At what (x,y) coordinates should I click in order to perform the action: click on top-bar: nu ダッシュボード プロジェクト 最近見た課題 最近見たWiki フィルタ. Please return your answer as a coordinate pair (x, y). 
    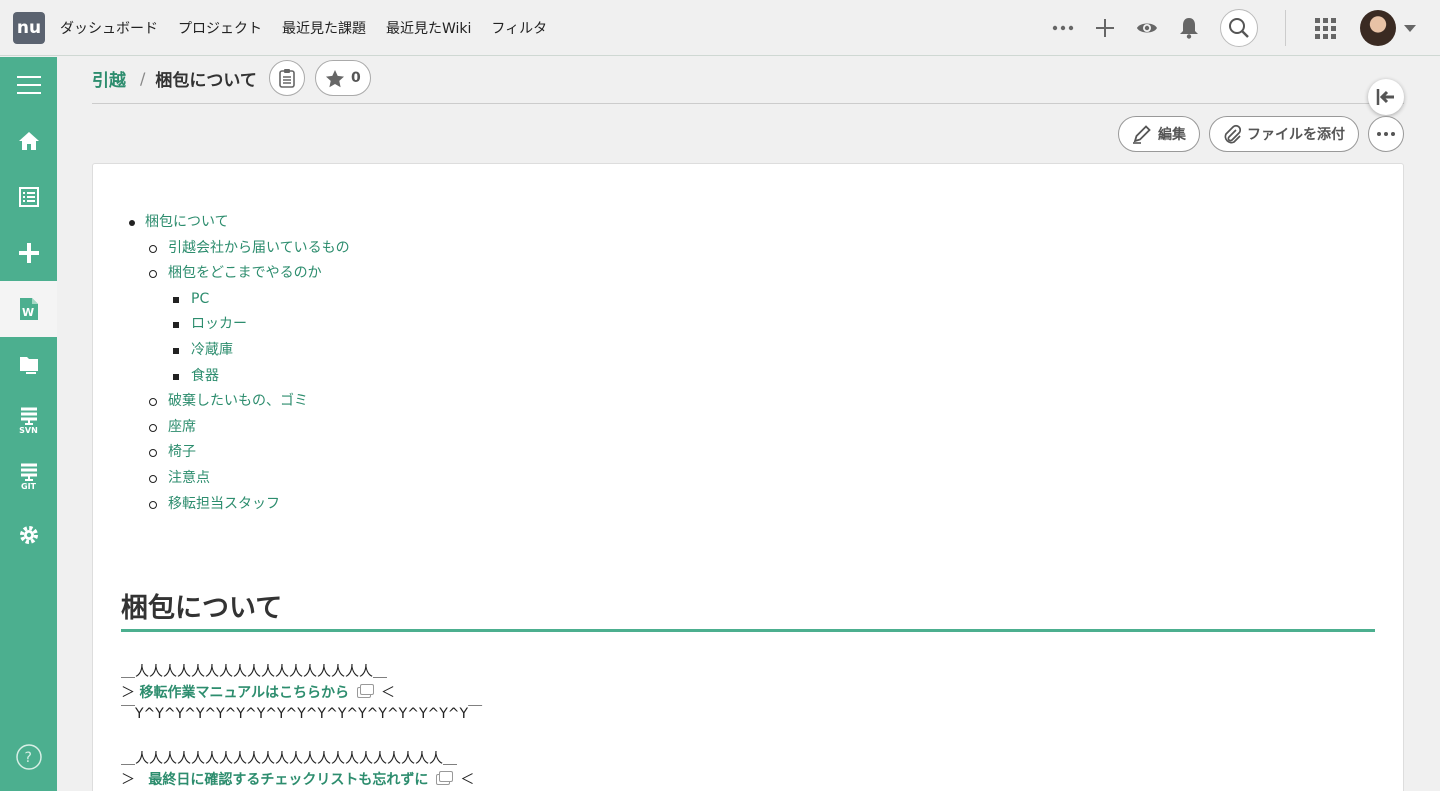
    Looking at the image, I should click on (720, 28).